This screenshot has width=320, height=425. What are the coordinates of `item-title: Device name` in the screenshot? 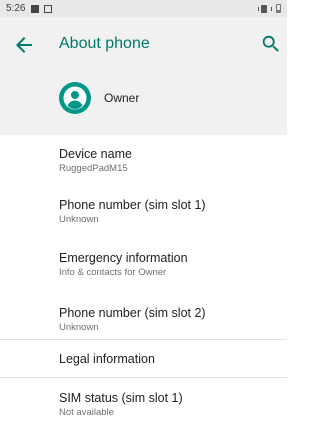 It's located at (95, 154).